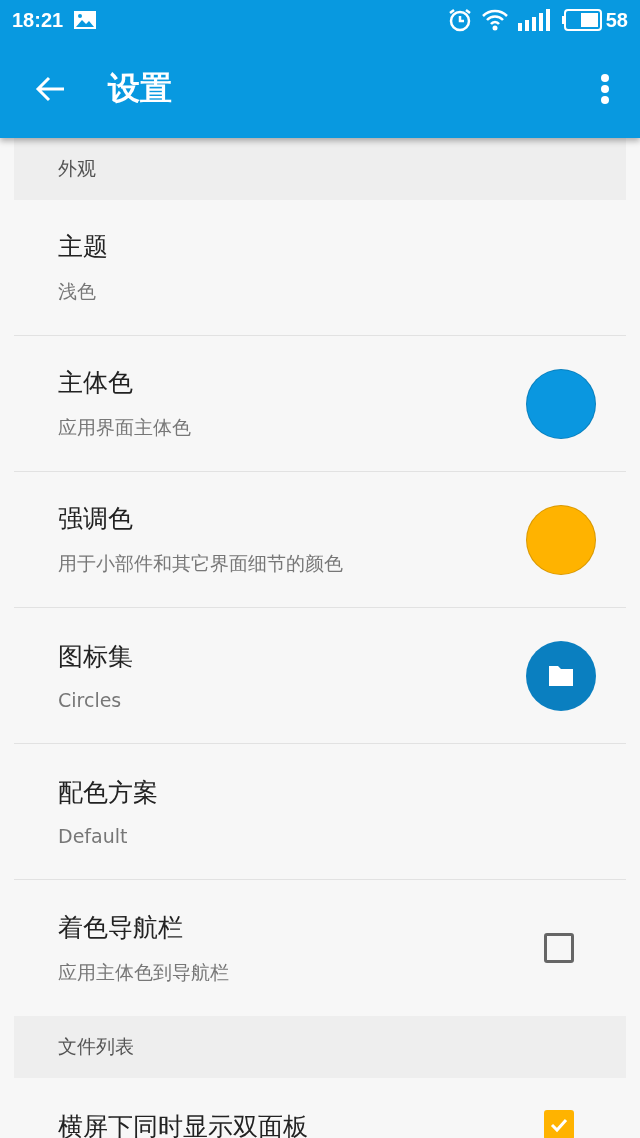 The height and width of the screenshot is (1138, 640). Describe the element at coordinates (144, 972) in the screenshot. I see `item-subtitle: 应用主体色到导航栏` at that location.